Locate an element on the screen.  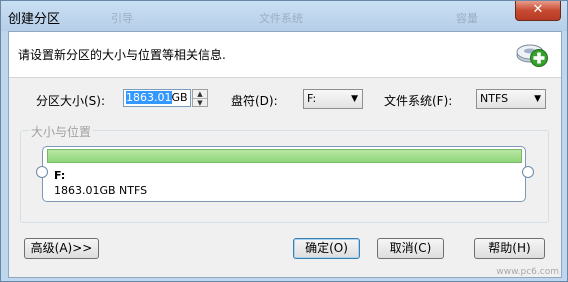
size-unit: GB is located at coordinates (179, 97).